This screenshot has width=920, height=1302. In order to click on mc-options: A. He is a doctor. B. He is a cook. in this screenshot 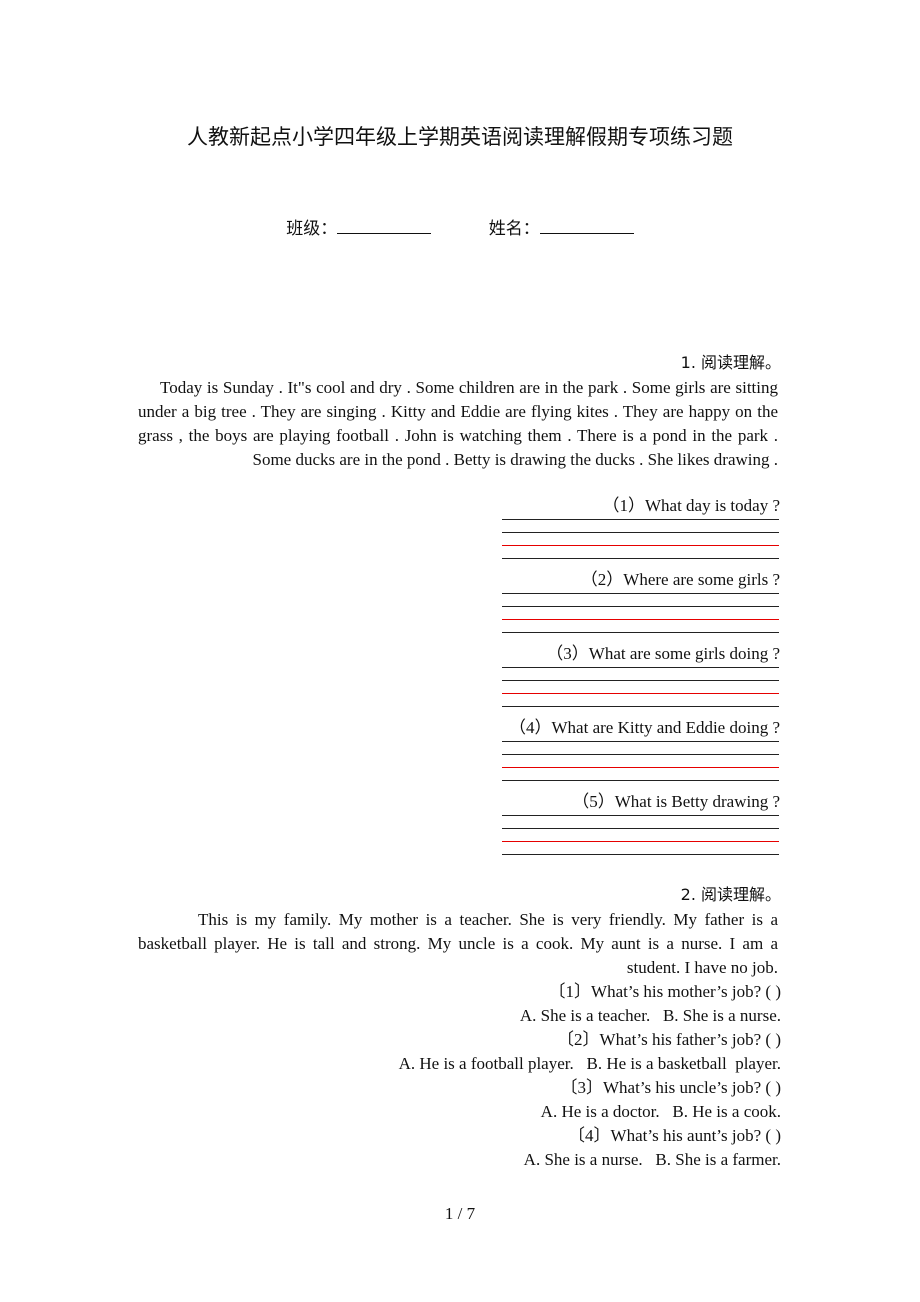, I will do `click(660, 1111)`.